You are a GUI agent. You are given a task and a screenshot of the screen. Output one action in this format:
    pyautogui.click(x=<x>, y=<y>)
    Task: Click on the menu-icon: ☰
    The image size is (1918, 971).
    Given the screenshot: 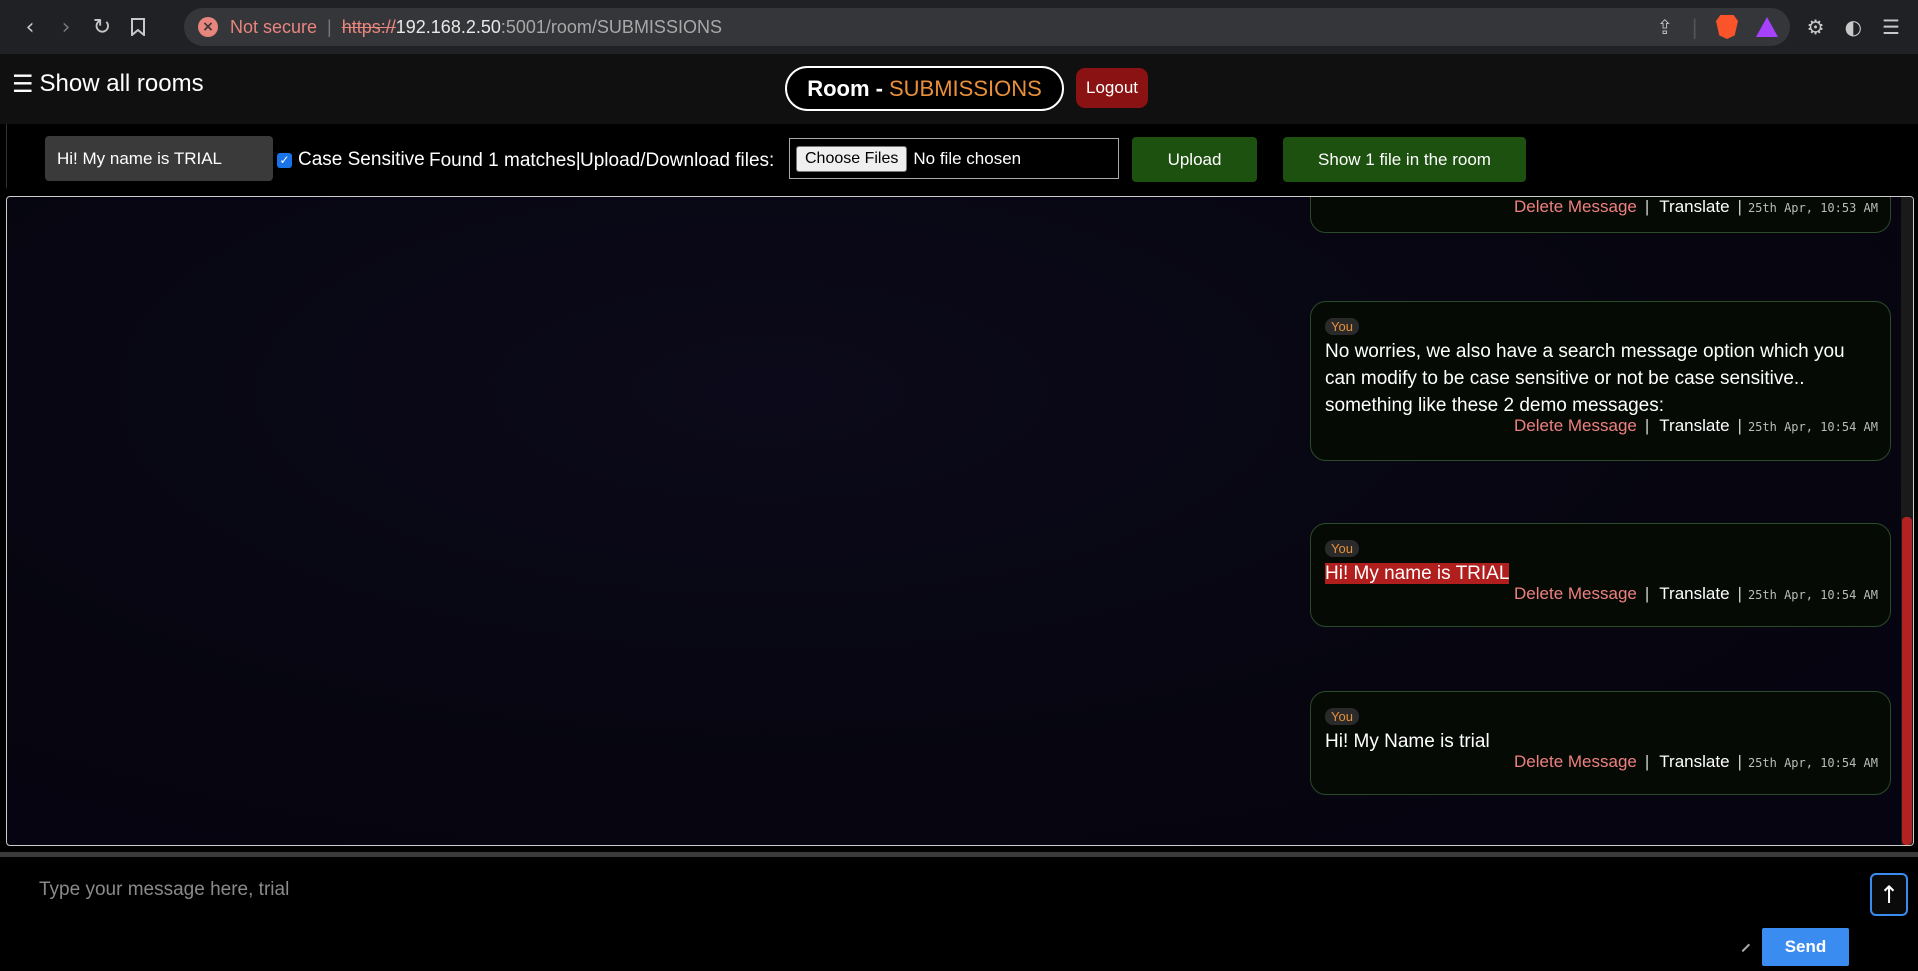 What is the action you would take?
    pyautogui.click(x=1891, y=27)
    